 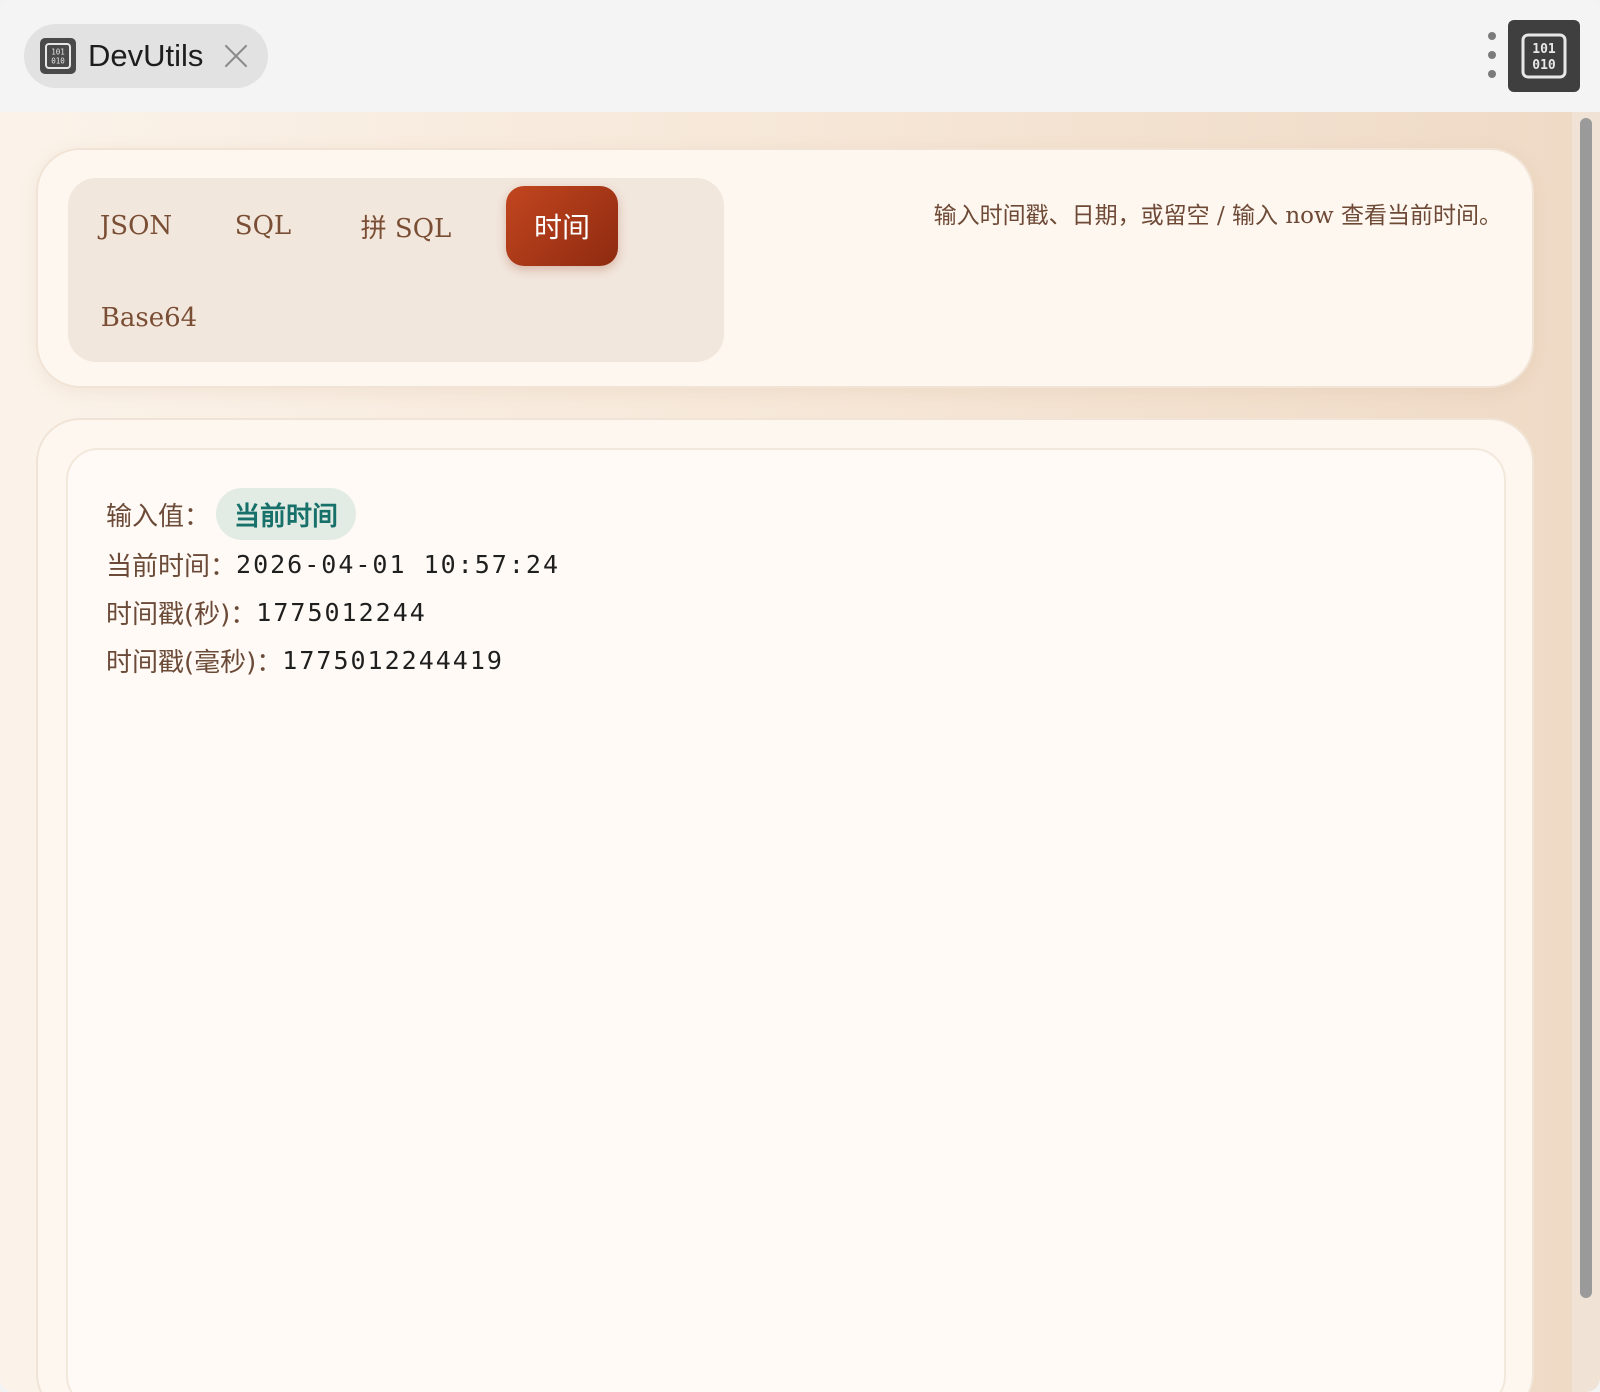 What do you see at coordinates (406, 226) in the screenshot?
I see `nav-item-concat-sql: 拼 SQL` at bounding box center [406, 226].